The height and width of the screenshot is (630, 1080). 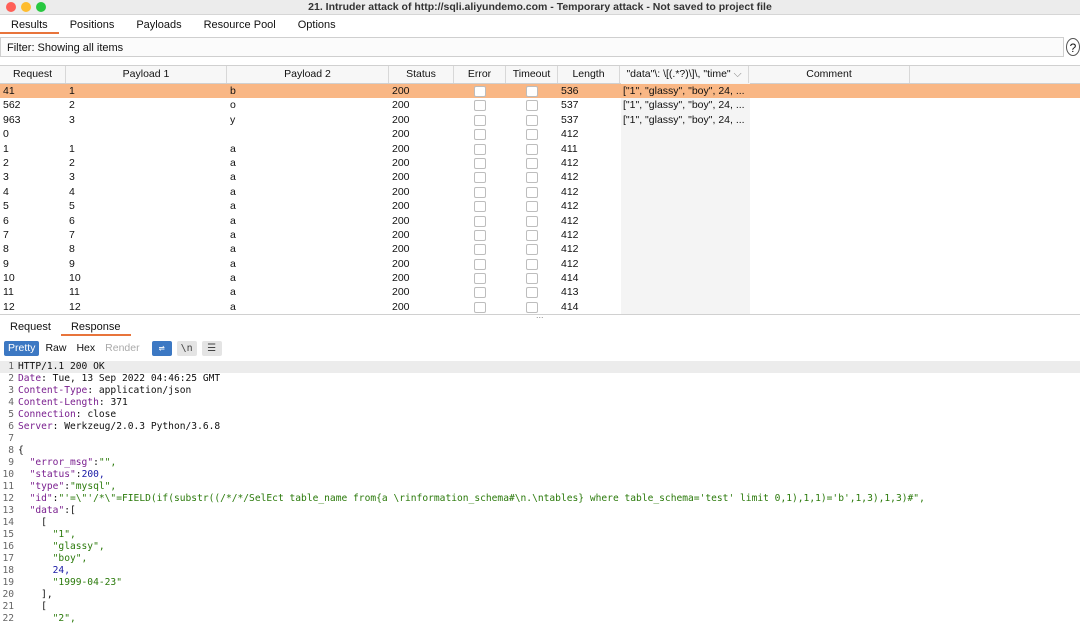 I want to click on cell-payload-1: 12, so click(x=75, y=306).